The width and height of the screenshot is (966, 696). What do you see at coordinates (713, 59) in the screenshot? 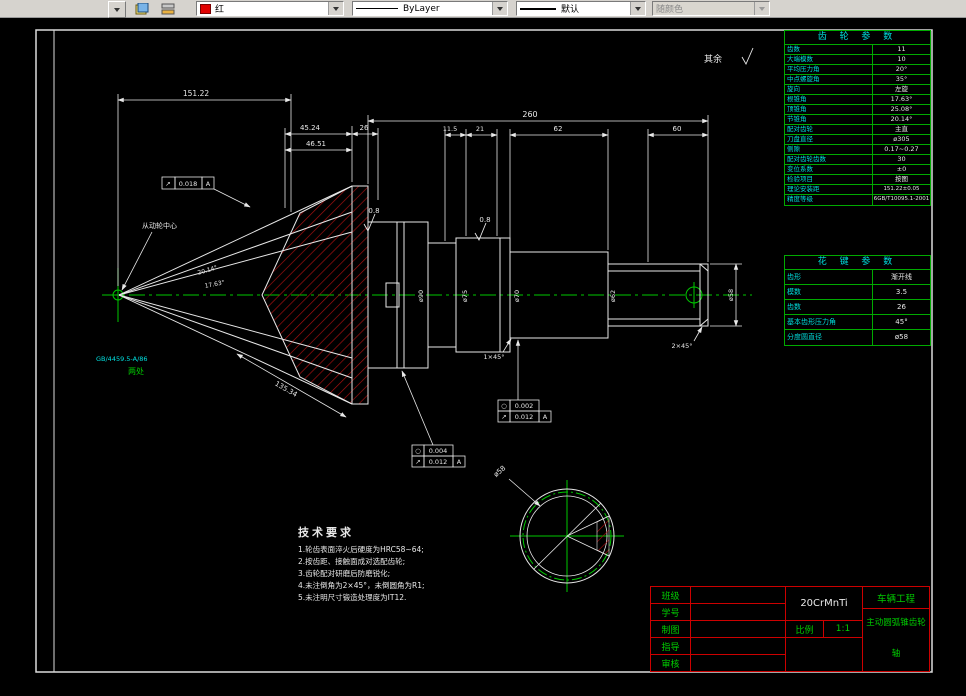
I see `surface-finish-note: 其余` at bounding box center [713, 59].